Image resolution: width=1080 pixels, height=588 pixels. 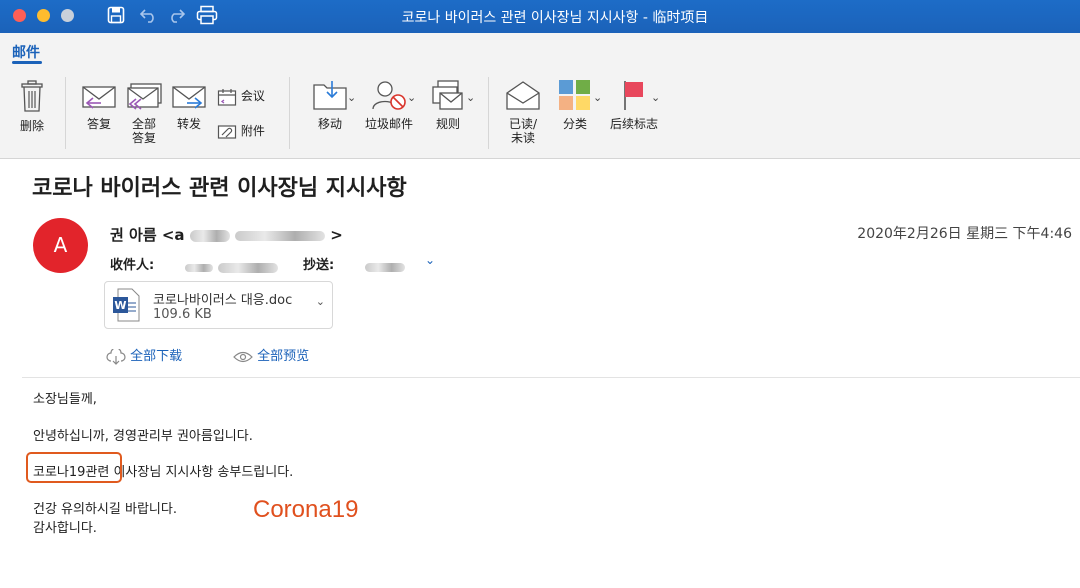 I want to click on read-unread-button: 已读/ 未读, so click(x=523, y=112).